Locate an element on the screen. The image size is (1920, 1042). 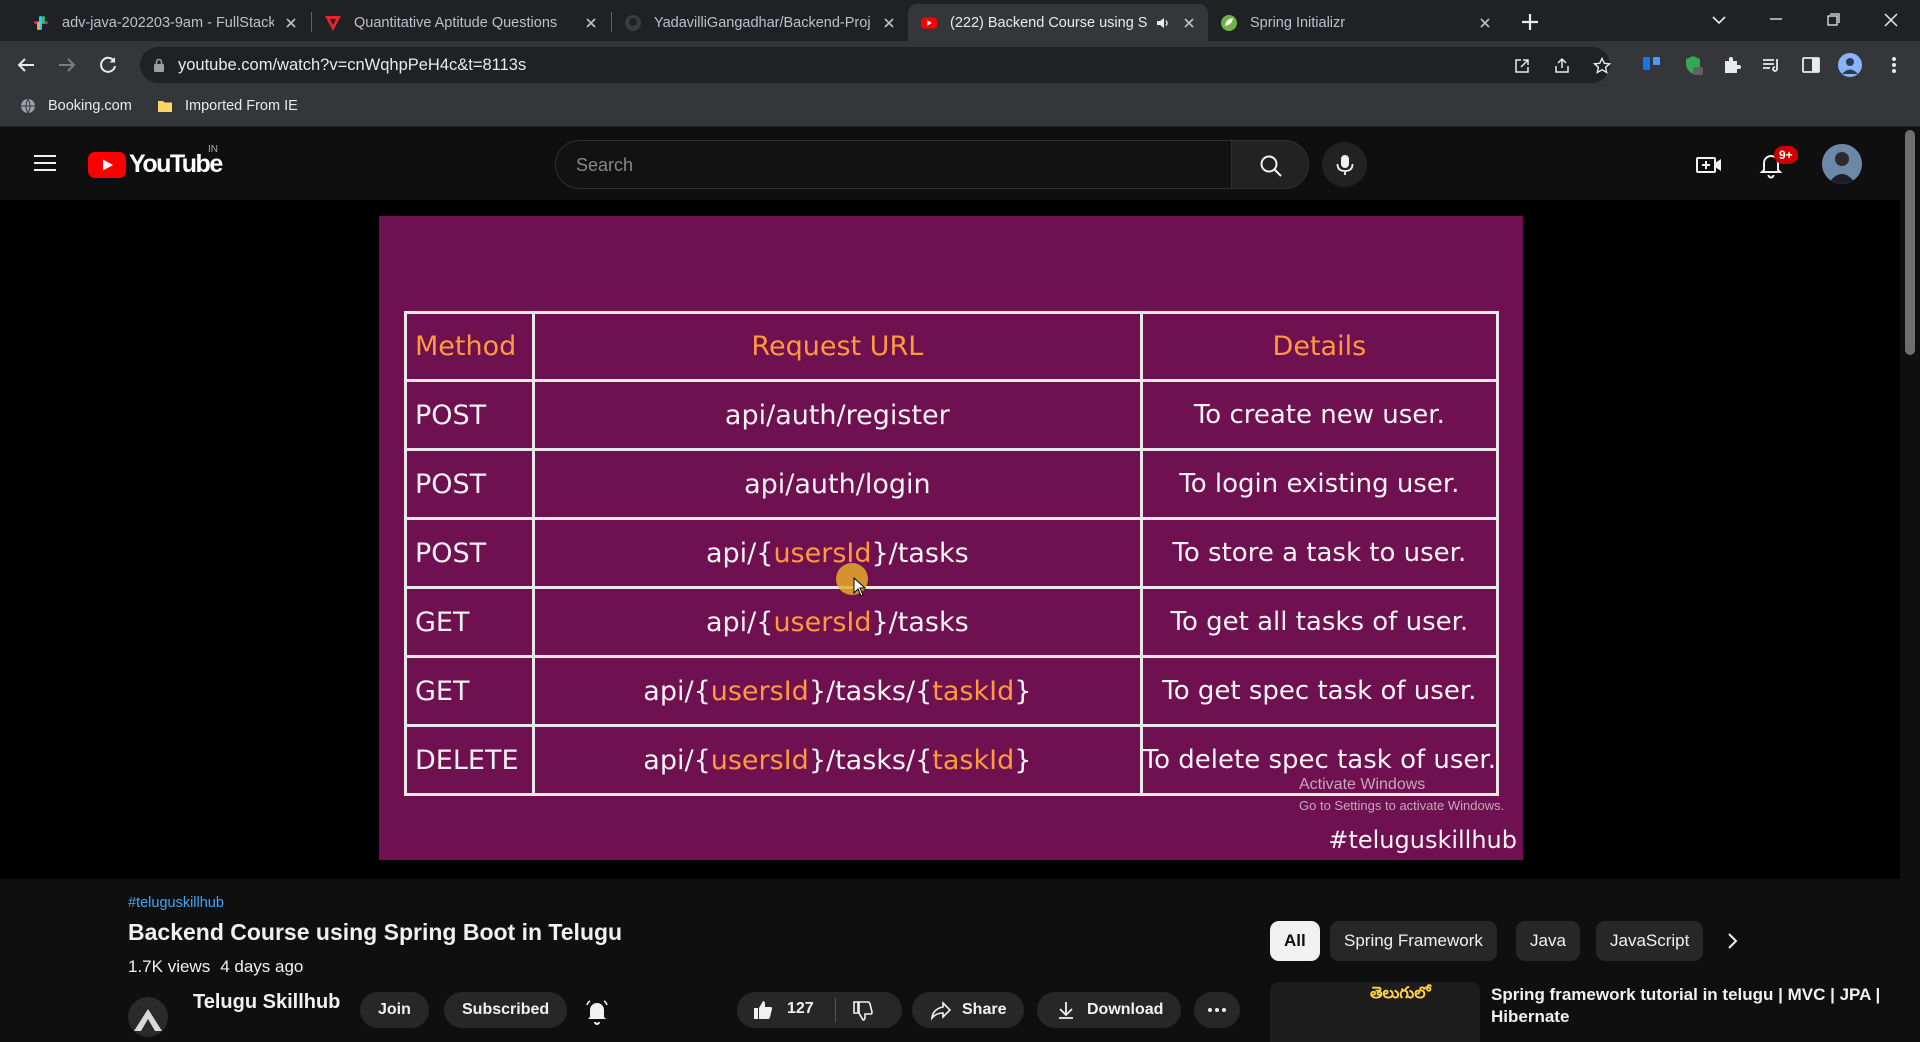
subscribed-button: Subscribed is located at coordinates (506, 1010).